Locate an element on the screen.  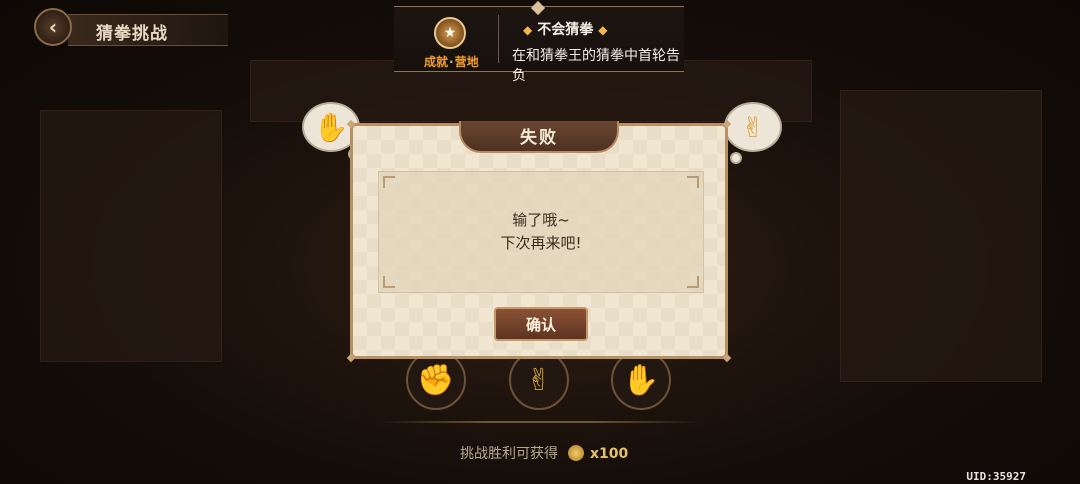
blue-paper-icon: ✋ is located at coordinates (641, 380).